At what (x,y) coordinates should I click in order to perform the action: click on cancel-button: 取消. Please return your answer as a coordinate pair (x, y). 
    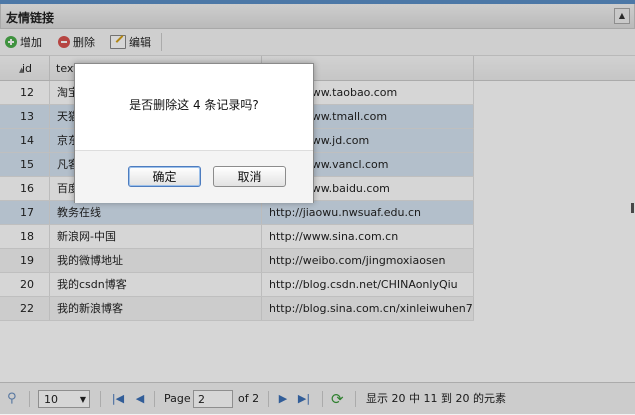
    Looking at the image, I should click on (249, 176).